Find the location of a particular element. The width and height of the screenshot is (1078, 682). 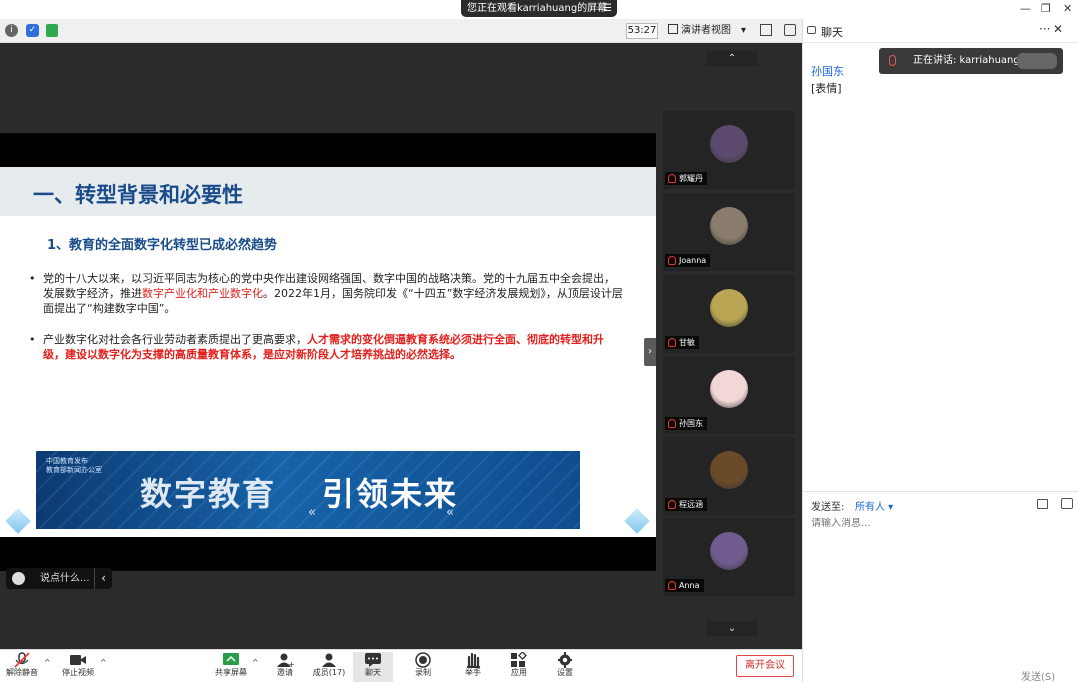

chat-input is located at coordinates (936, 523).